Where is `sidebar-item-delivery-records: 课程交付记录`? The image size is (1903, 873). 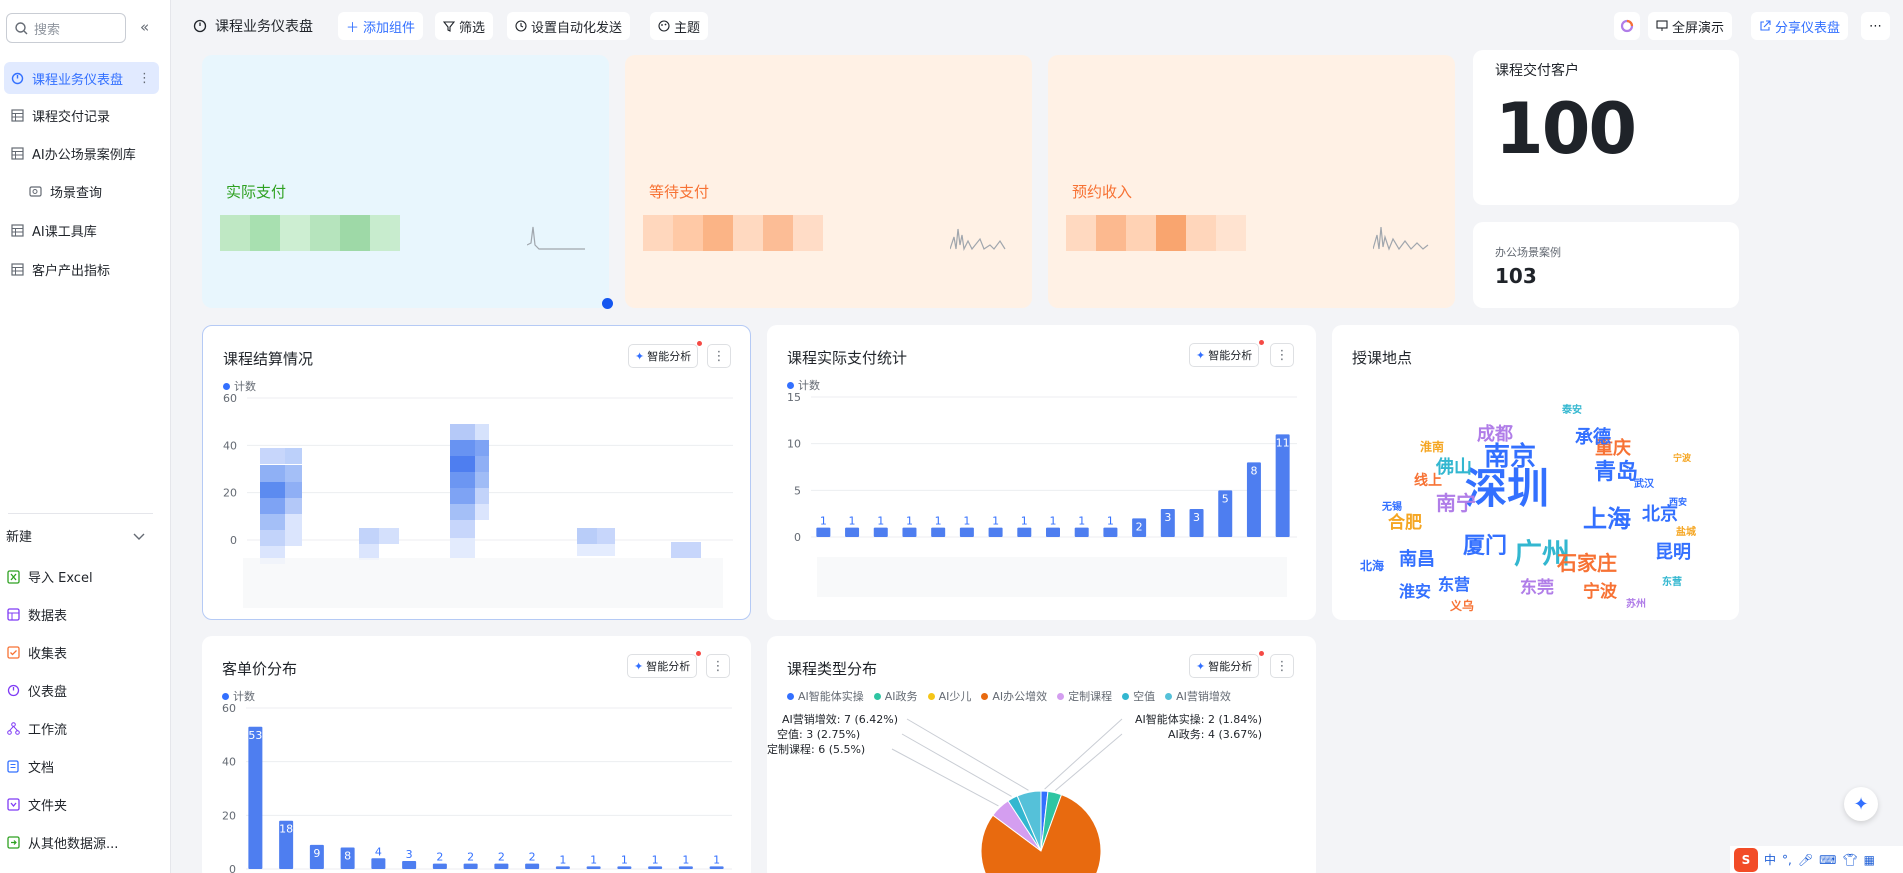 sidebar-item-delivery-records: 课程交付记录 is located at coordinates (81, 115).